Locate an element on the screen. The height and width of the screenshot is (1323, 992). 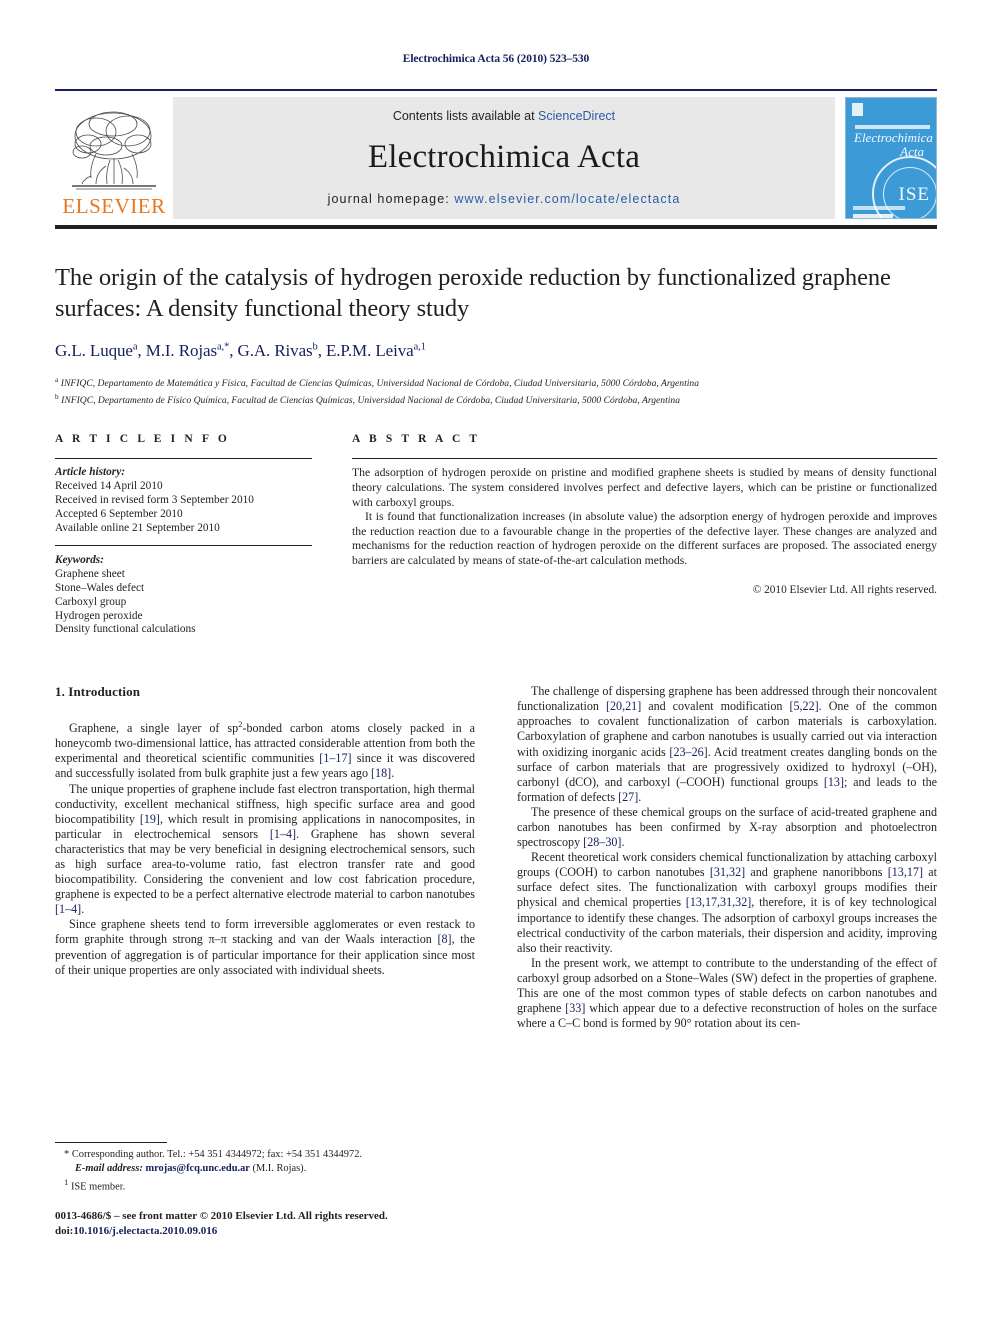
elsevier-wordmark: ELSEVIER is located at coordinates (114, 206).